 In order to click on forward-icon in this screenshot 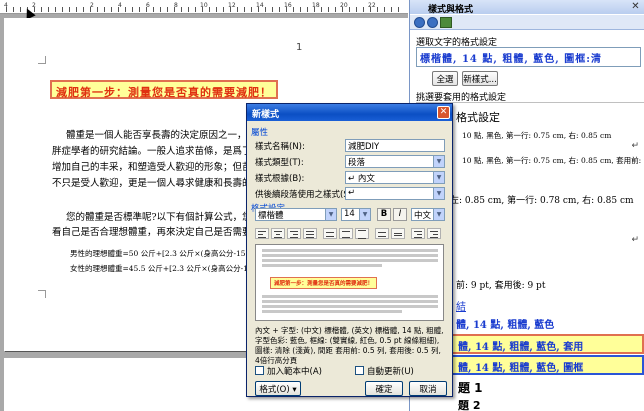, I will do `click(432, 22)`.